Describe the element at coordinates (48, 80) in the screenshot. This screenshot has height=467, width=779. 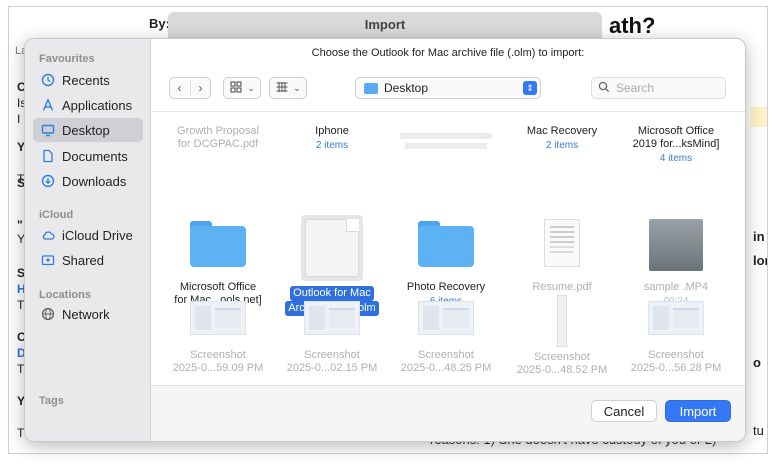
I see `clock-icon` at that location.